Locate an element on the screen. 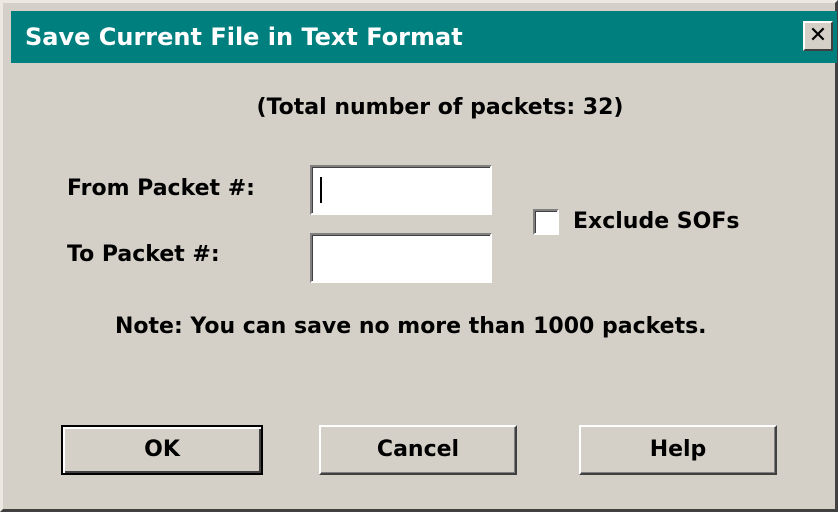 The width and height of the screenshot is (838, 512). close-button: ✕ is located at coordinates (818, 36).